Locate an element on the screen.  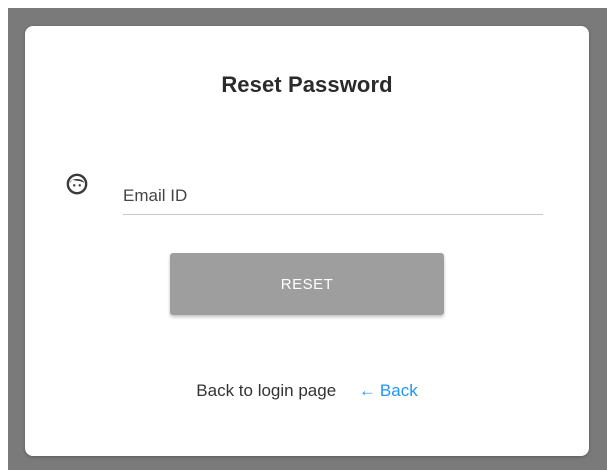
back-link: ← Back is located at coordinates (388, 390).